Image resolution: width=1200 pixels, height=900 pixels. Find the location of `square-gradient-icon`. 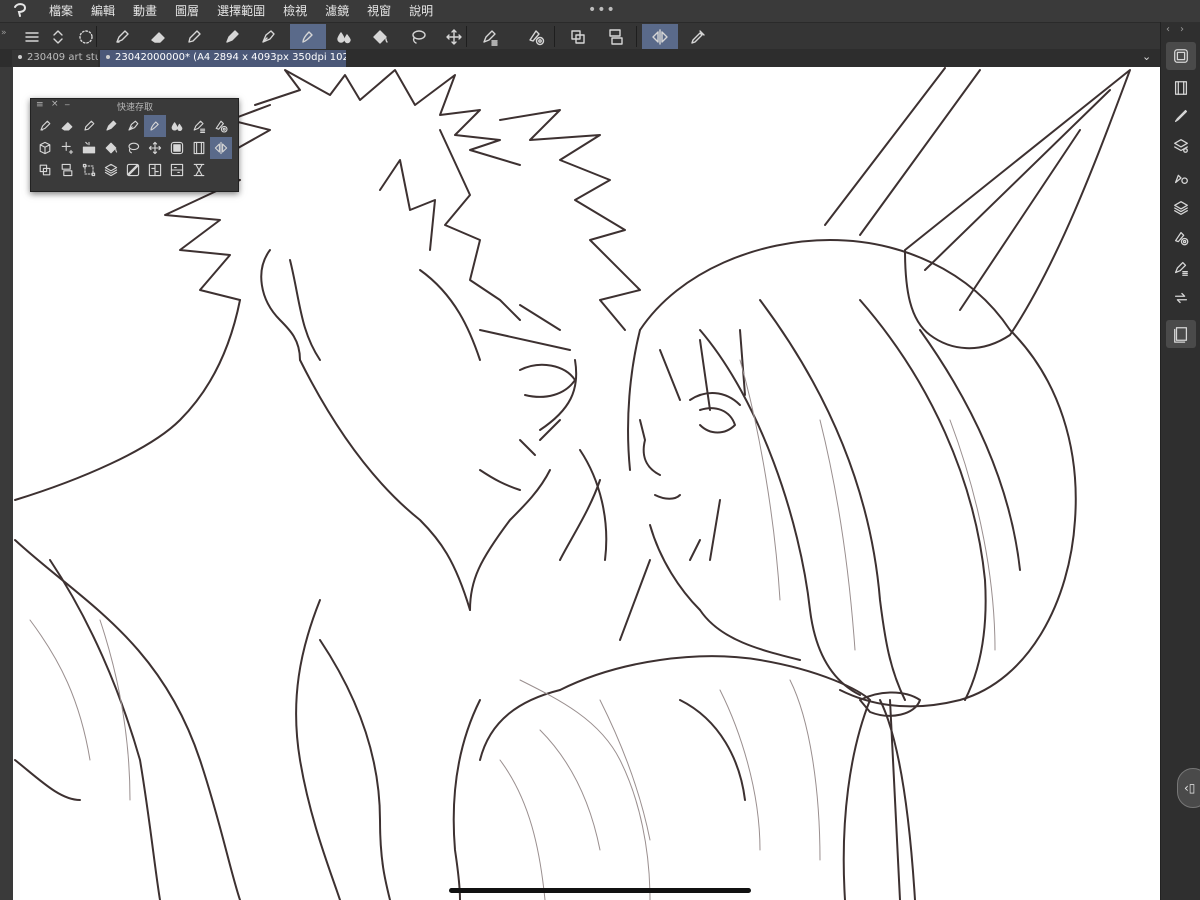

square-gradient-icon is located at coordinates (133, 170).